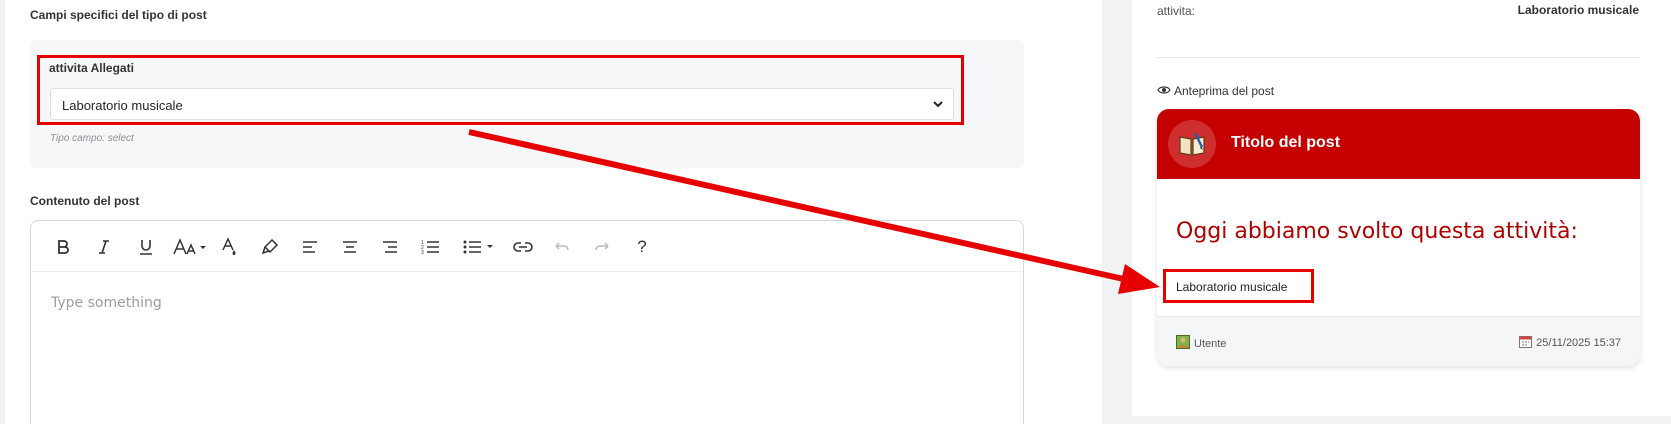 This screenshot has width=1671, height=424. What do you see at coordinates (106, 303) in the screenshot?
I see `editor-placeholder: Type something` at bounding box center [106, 303].